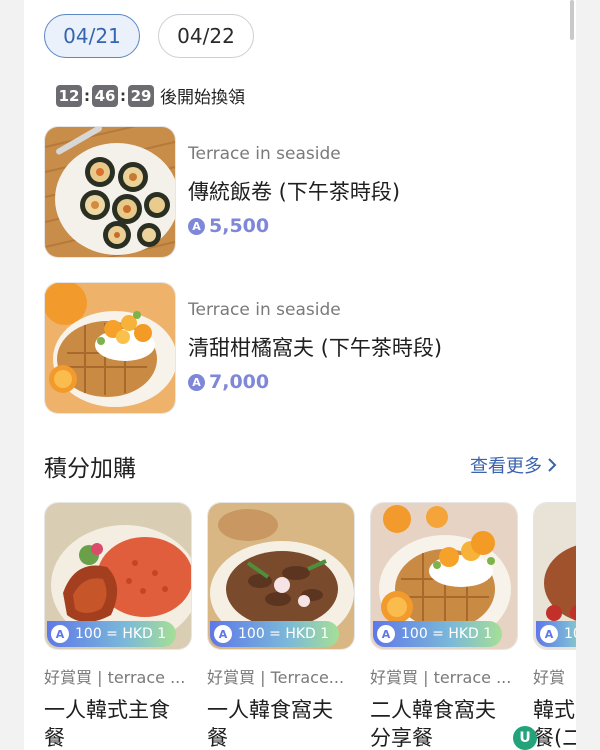 Image resolution: width=600 pixels, height=750 pixels. What do you see at coordinates (554, 710) in the screenshot?
I see `product-name-line: 韓式` at bounding box center [554, 710].